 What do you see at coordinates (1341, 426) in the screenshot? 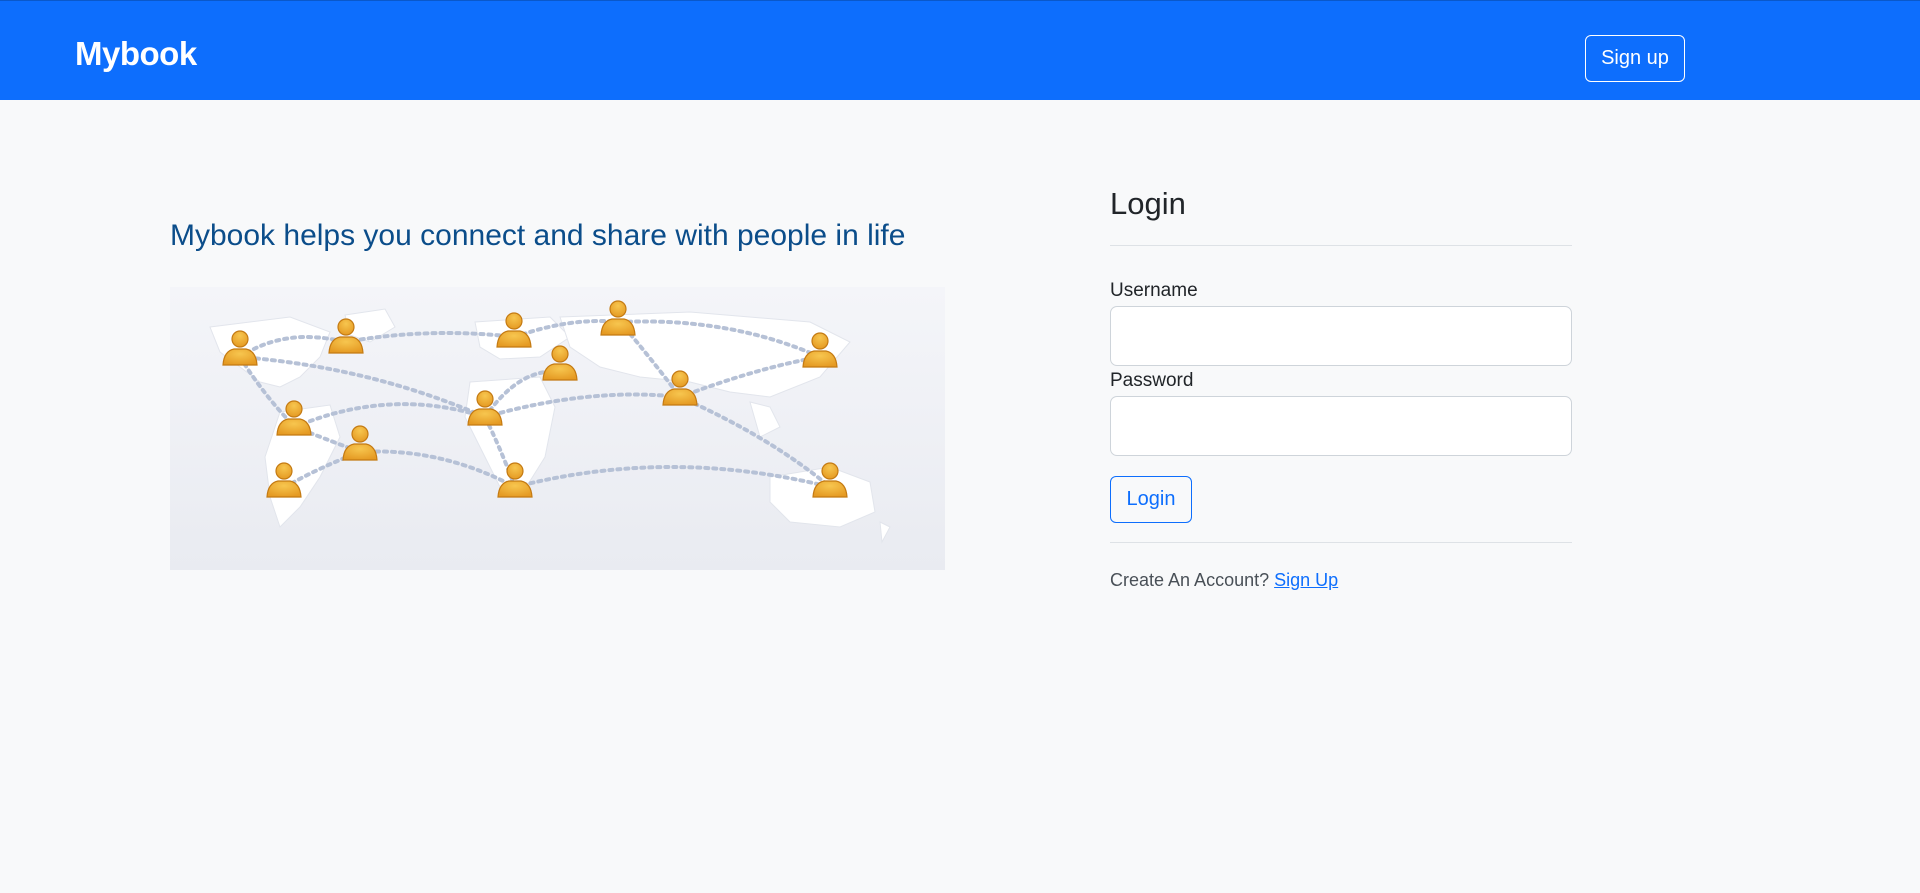
I see `password-input` at bounding box center [1341, 426].